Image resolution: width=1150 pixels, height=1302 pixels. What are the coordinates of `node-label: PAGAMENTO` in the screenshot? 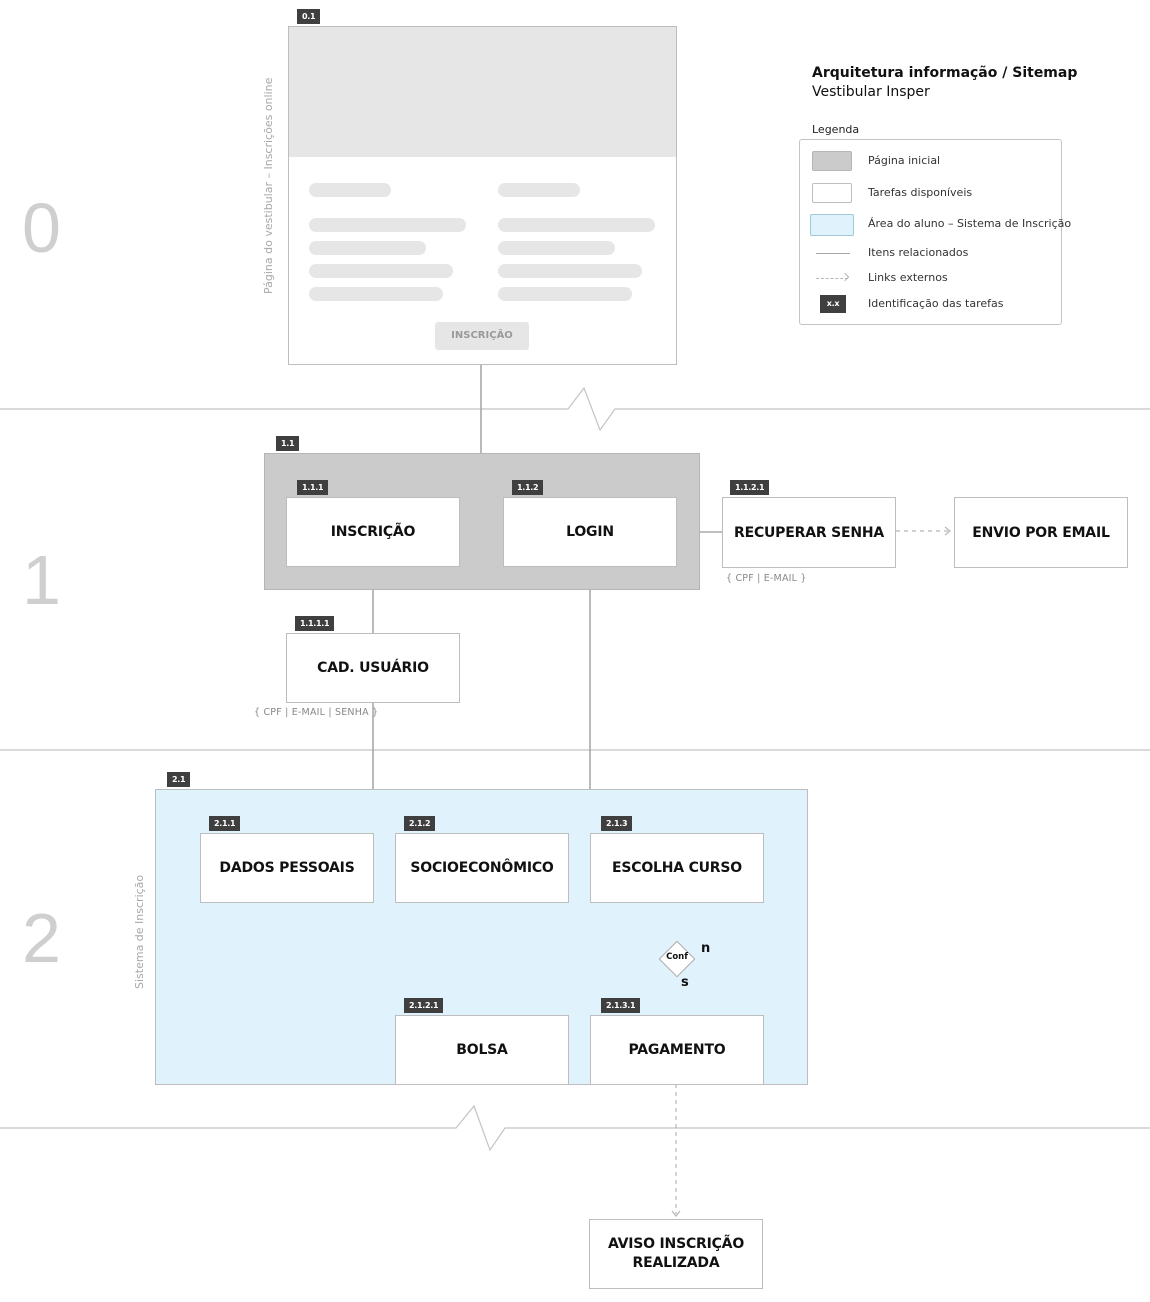 It's located at (677, 1050).